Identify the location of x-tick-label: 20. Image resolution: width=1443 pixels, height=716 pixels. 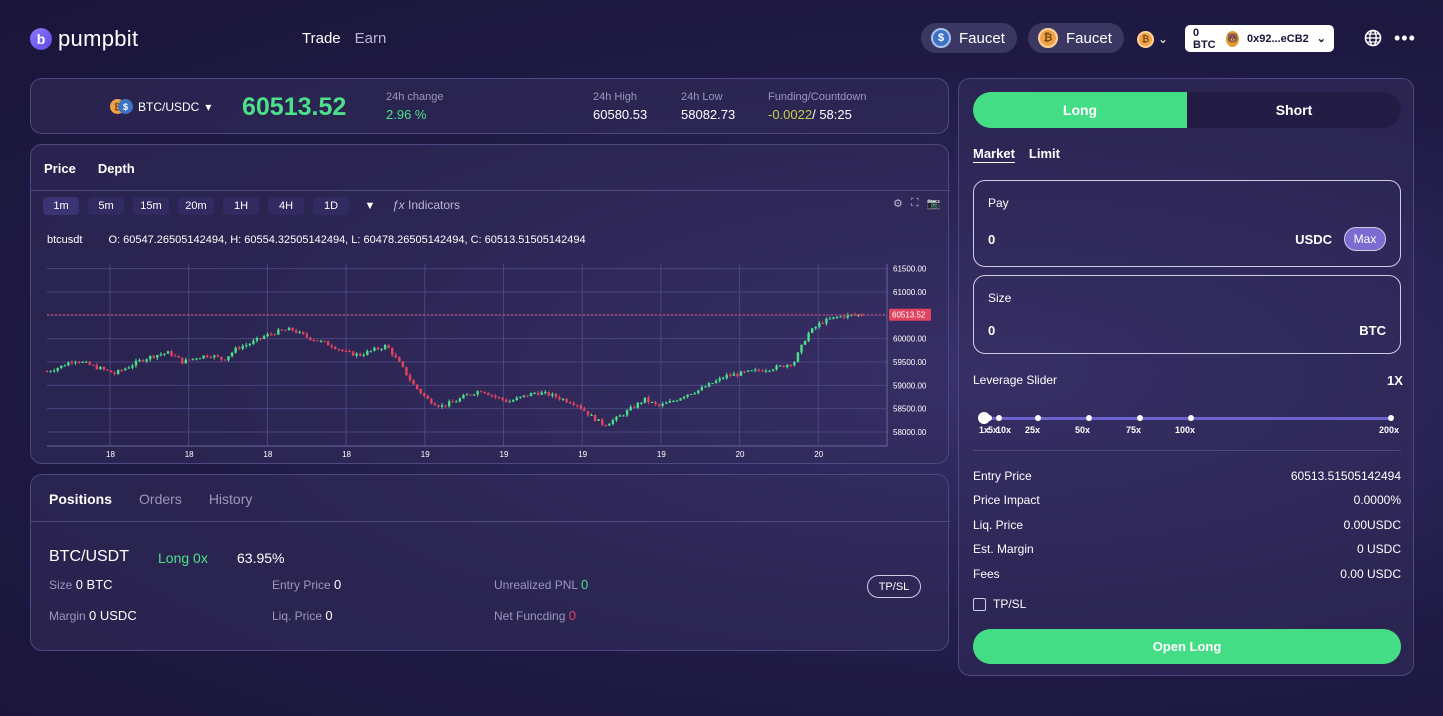
(818, 454).